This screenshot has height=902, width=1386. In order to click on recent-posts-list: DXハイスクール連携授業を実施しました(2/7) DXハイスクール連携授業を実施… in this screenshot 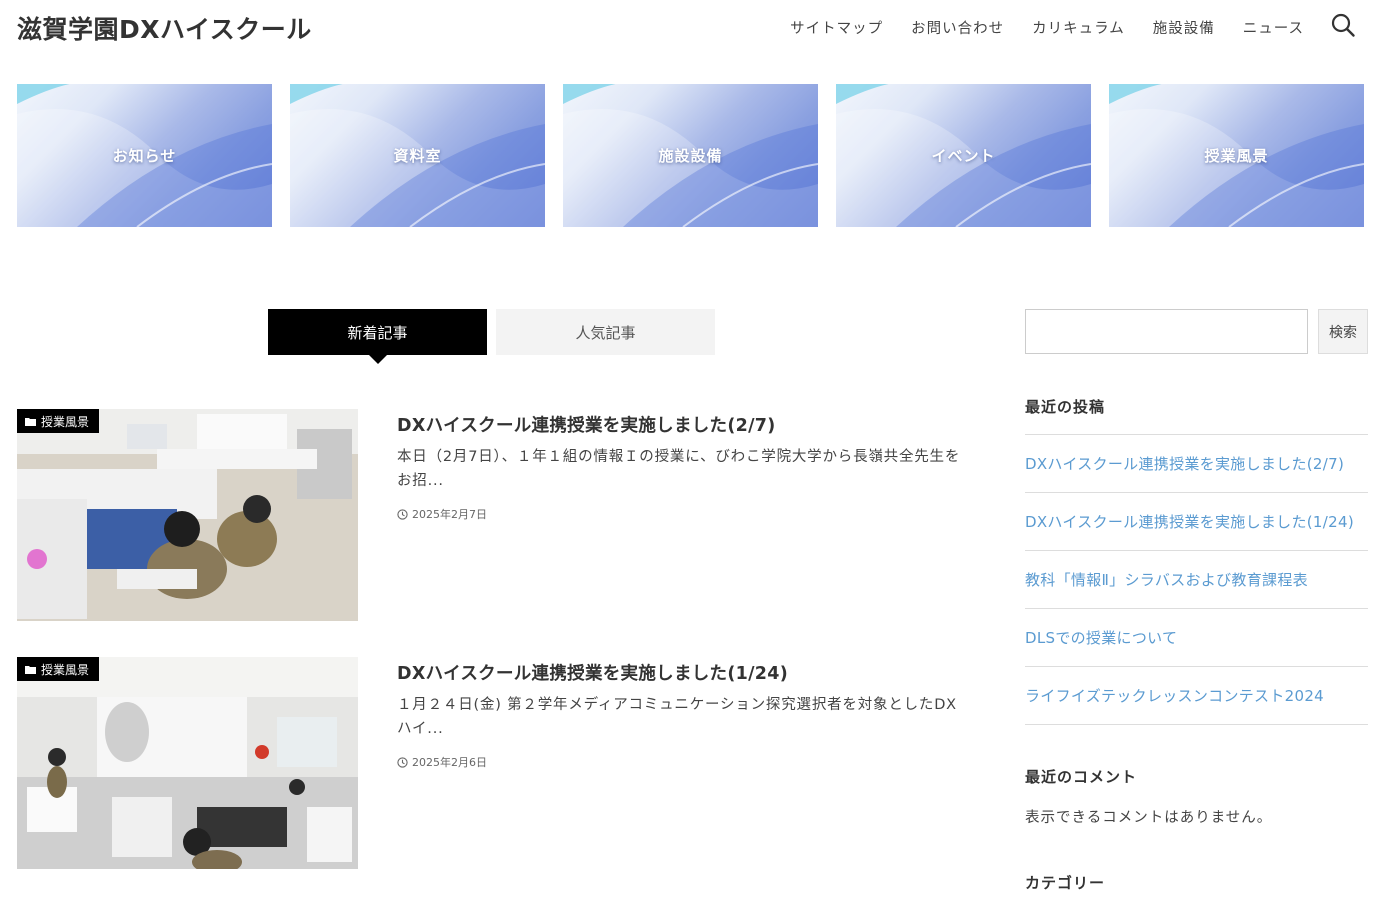, I will do `click(1196, 579)`.